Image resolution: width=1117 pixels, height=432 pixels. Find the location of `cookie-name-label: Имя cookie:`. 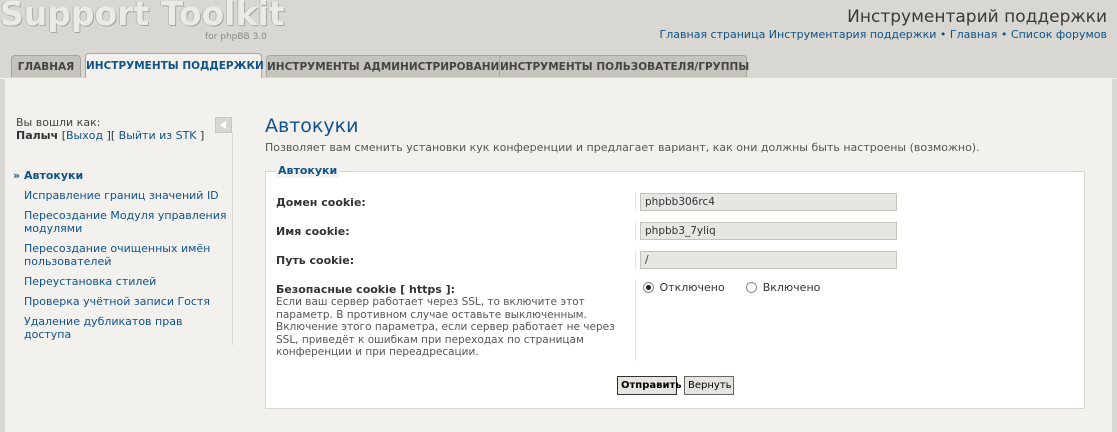

cookie-name-label: Имя cookie: is located at coordinates (313, 231).